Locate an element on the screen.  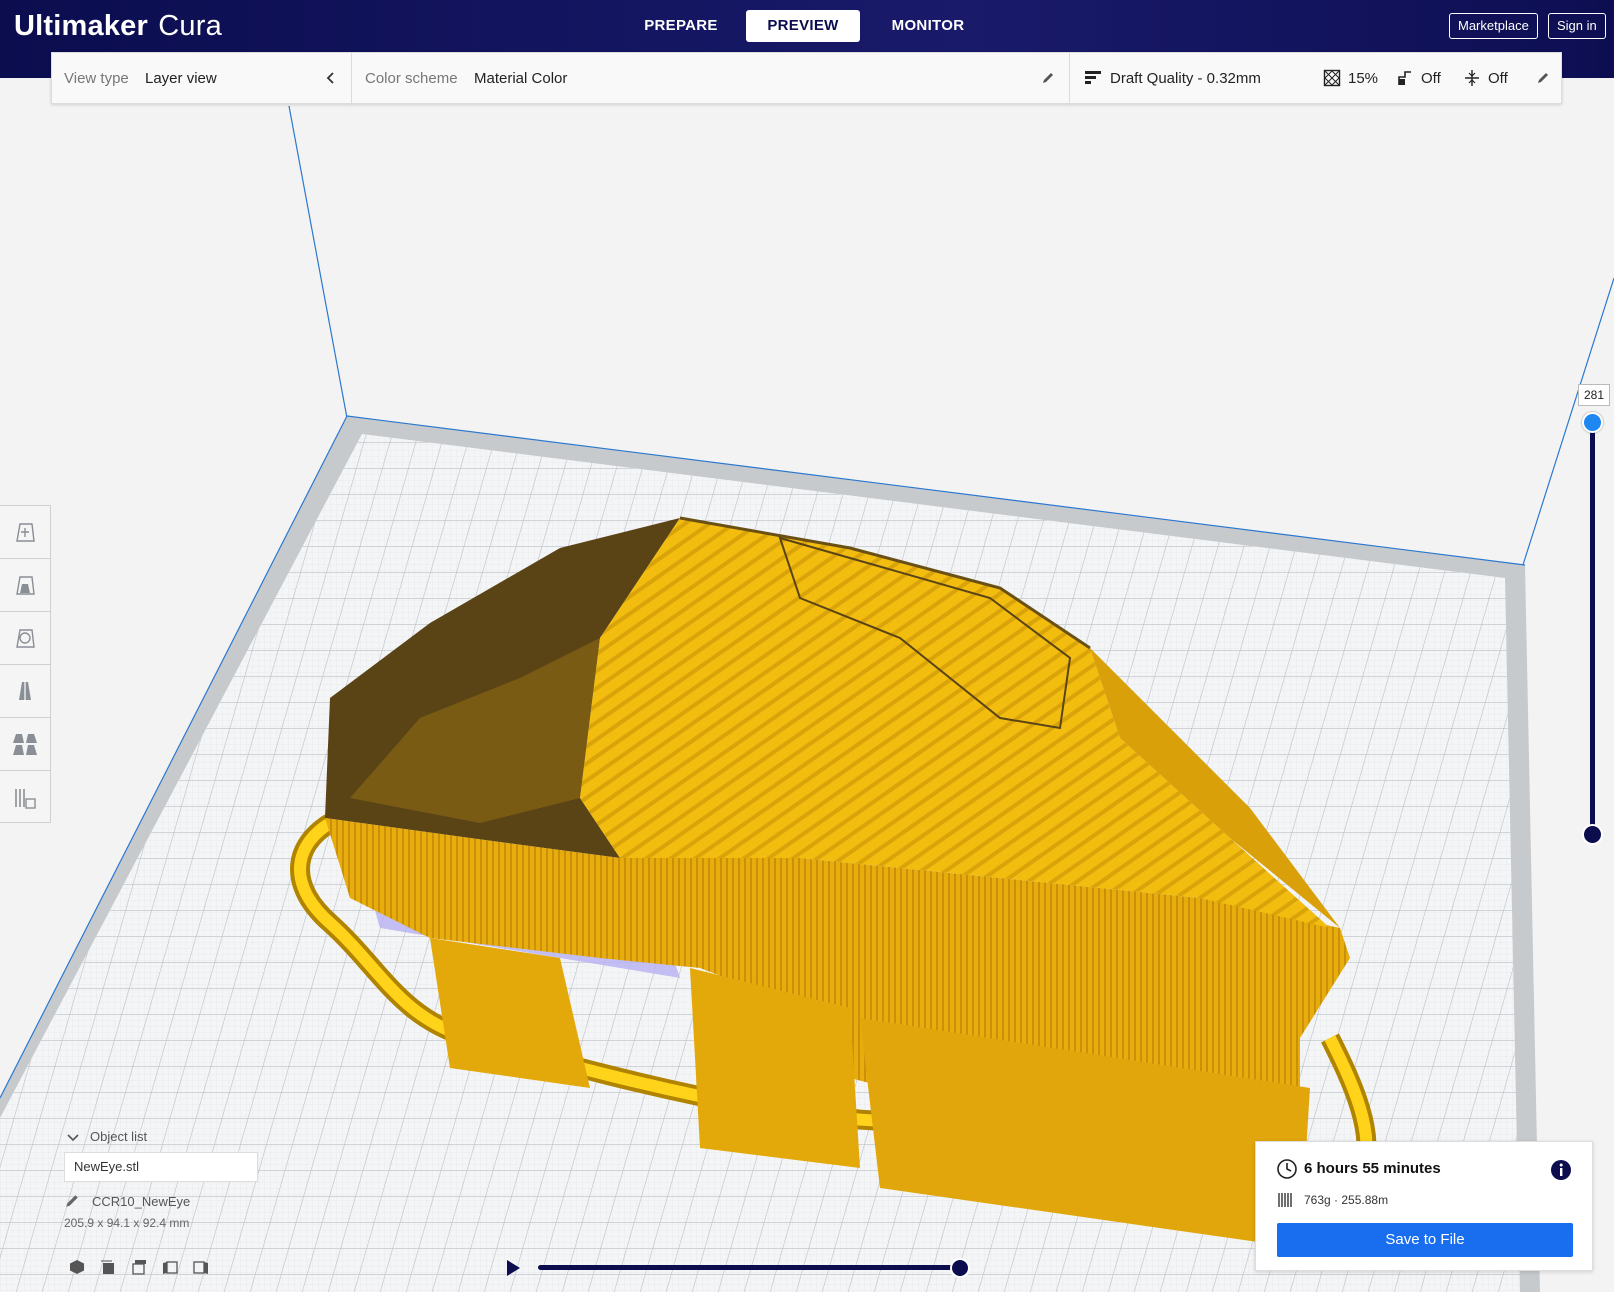
layer-number-input: 281 is located at coordinates (1594, 395).